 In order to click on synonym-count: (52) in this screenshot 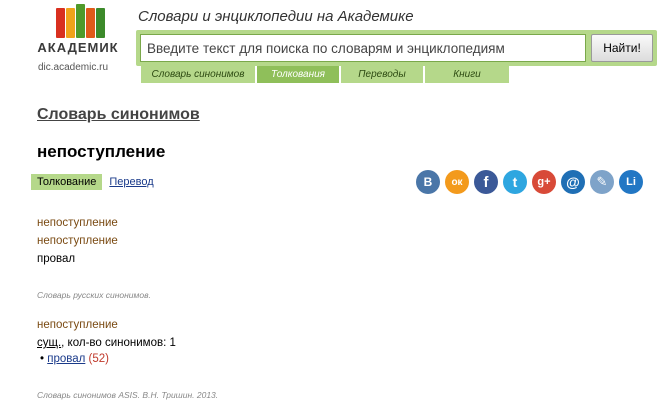, I will do `click(98, 359)`.